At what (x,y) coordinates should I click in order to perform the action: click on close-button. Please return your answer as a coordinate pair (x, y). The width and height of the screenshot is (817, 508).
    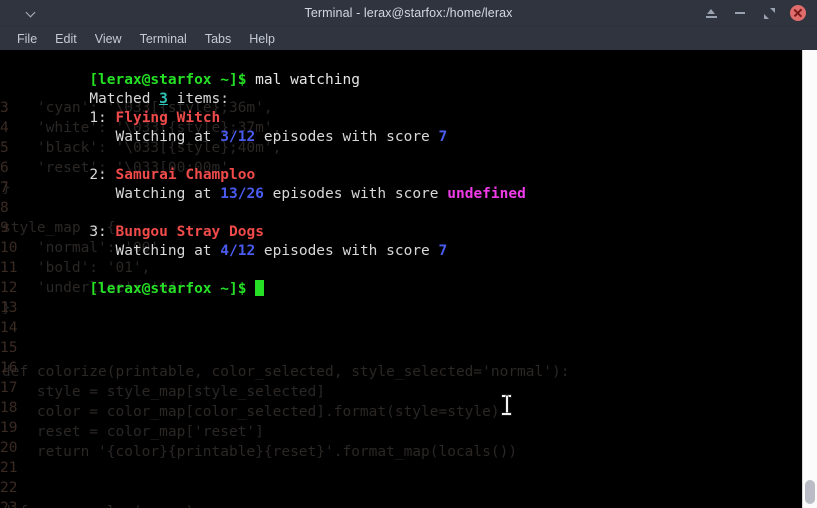
    Looking at the image, I should click on (798, 13).